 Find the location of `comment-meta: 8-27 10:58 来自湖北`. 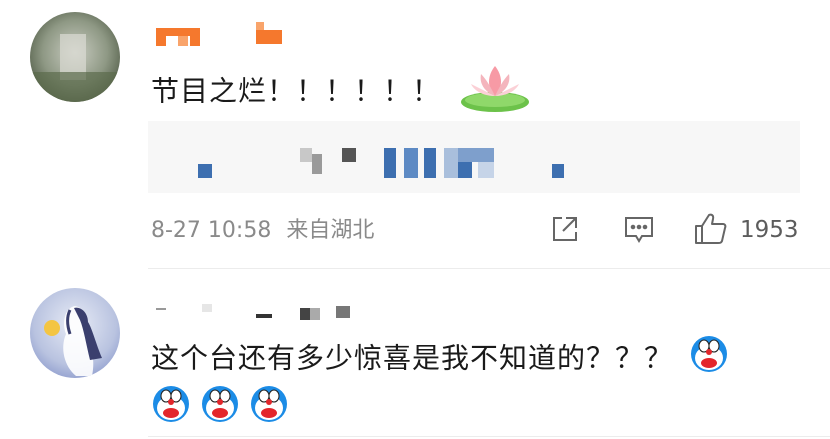

comment-meta: 8-27 10:58 来自湖北 is located at coordinates (262, 231).